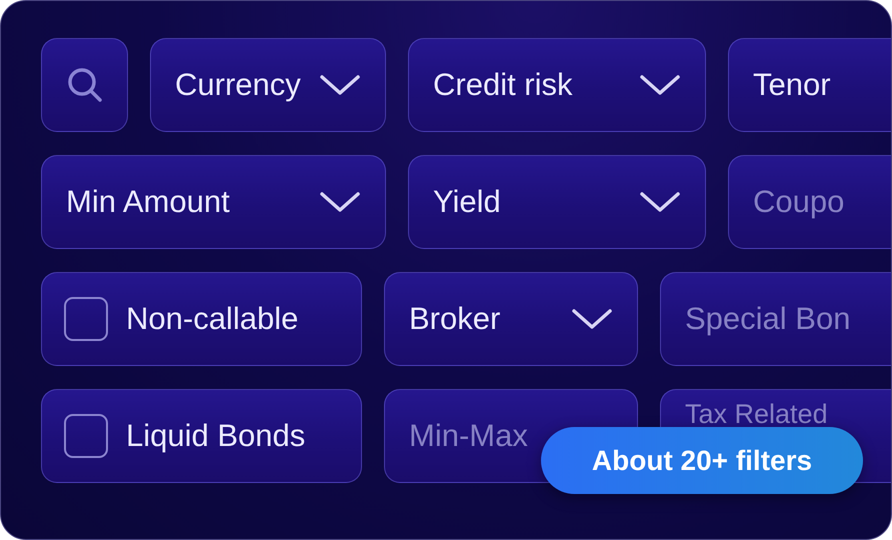  Describe the element at coordinates (702, 460) in the screenshot. I see `filter-count-tooltip: About 20+ filters` at that location.